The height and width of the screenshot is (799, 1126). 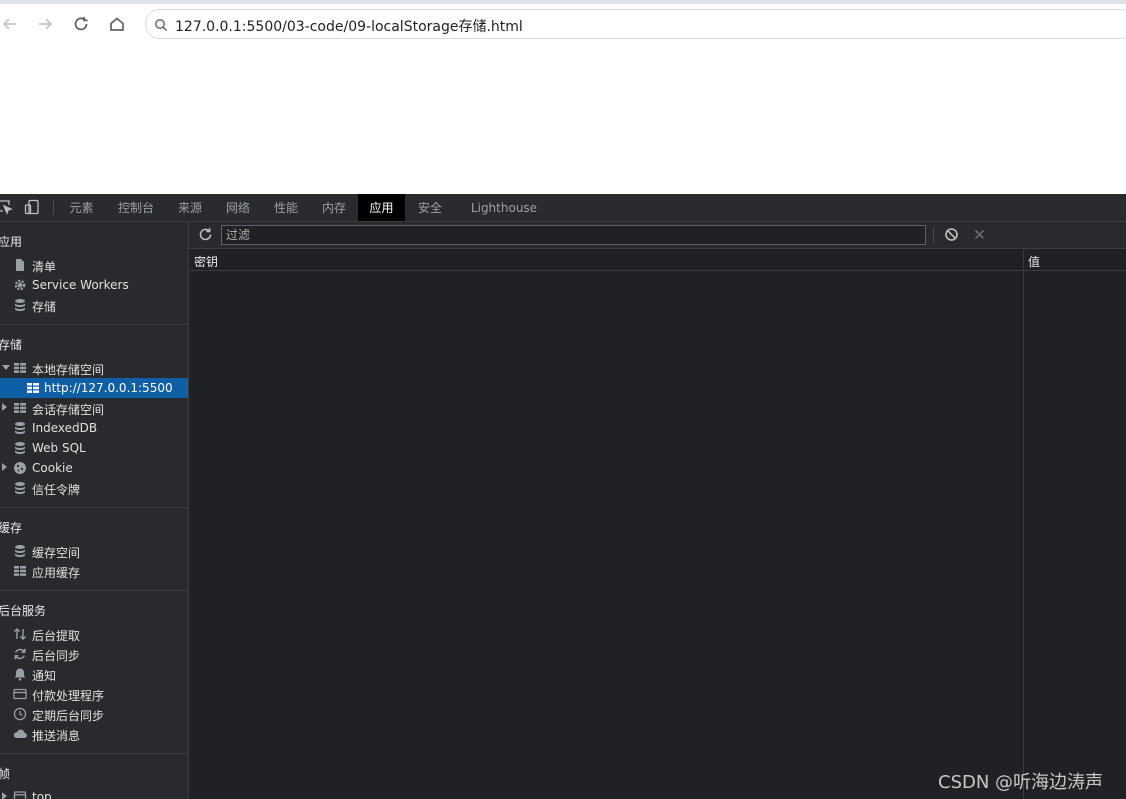 I want to click on filter-input, so click(x=573, y=235).